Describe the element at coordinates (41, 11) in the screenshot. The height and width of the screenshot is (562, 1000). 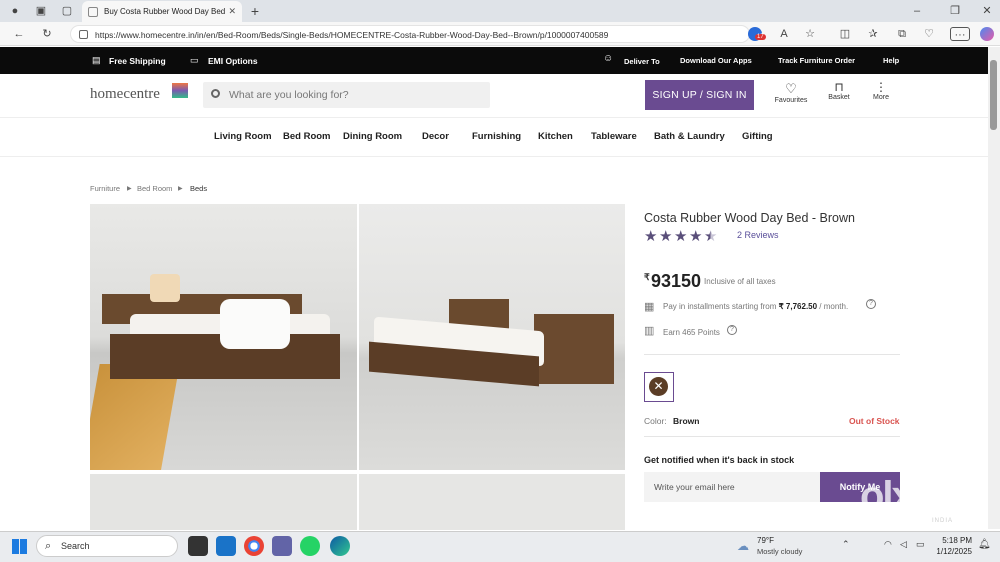
I see `workspaces-icon: ▣` at that location.